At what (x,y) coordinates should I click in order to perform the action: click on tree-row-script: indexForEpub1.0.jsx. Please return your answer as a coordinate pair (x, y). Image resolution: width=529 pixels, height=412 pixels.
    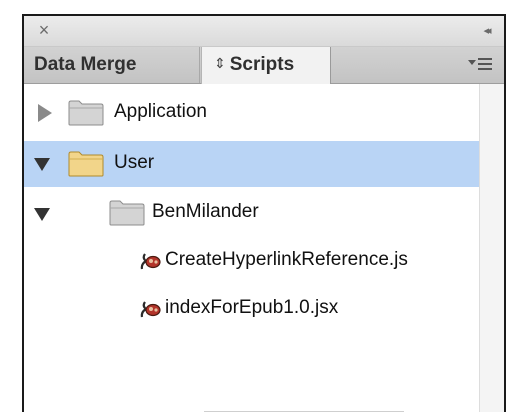
    Looking at the image, I should click on (252, 308).